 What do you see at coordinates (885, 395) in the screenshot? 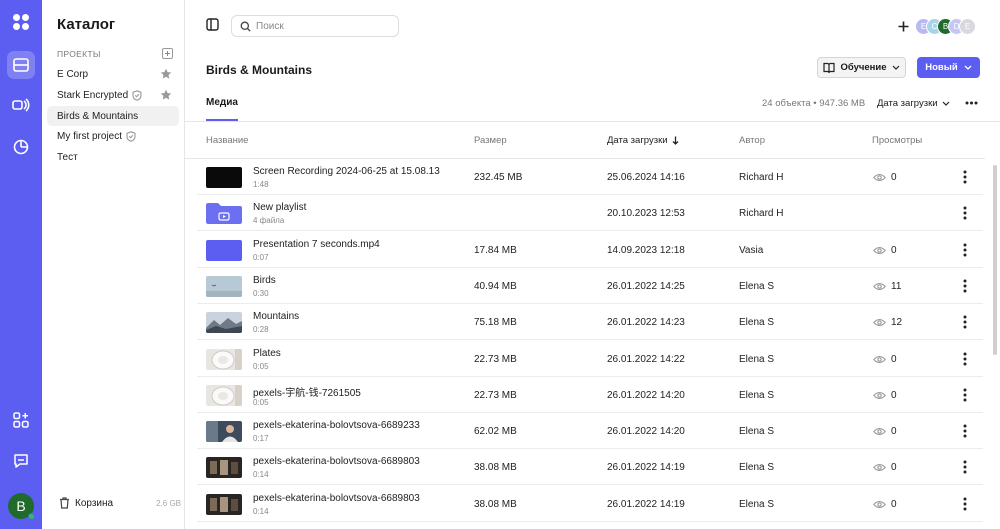
I see `media-views: 0` at bounding box center [885, 395].